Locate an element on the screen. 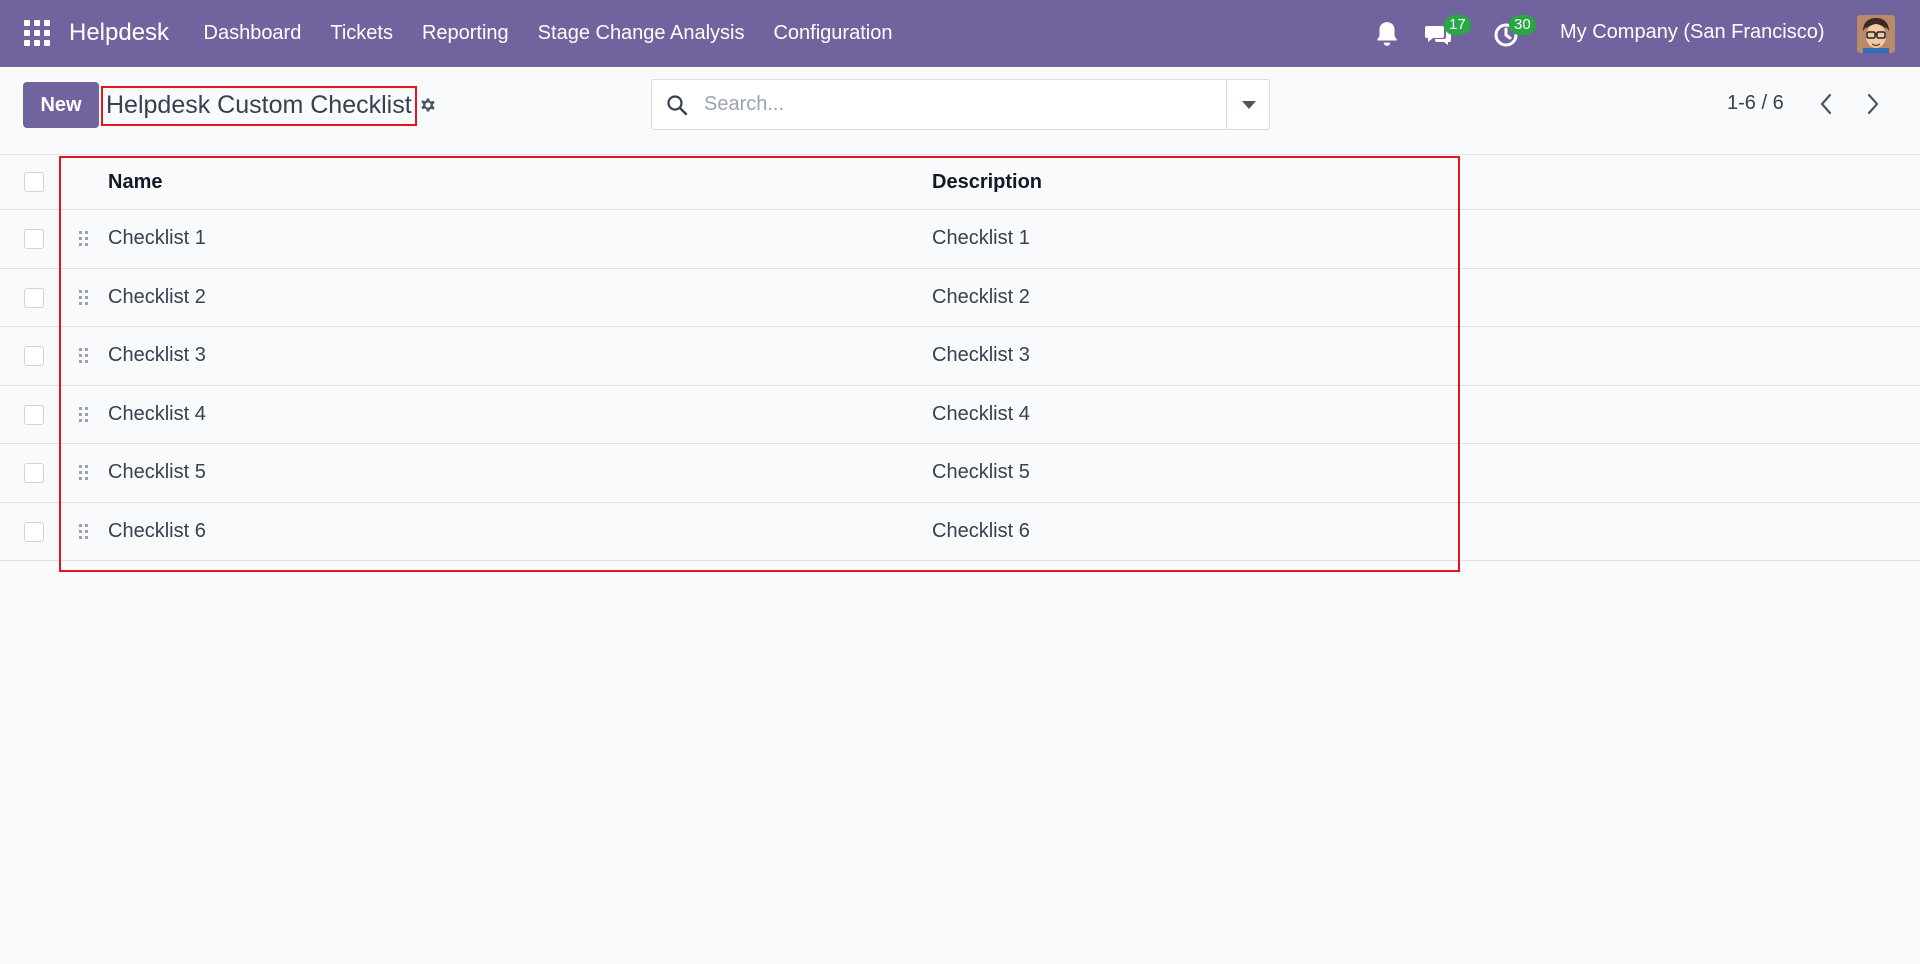  new-button: New is located at coordinates (61, 105).